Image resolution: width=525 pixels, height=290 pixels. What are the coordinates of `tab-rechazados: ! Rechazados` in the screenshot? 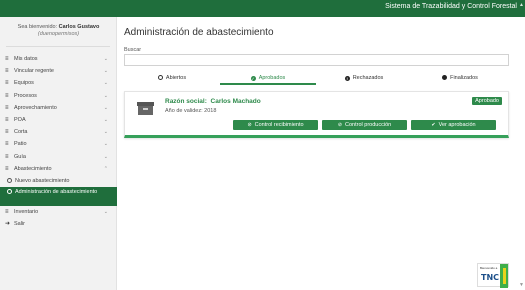 It's located at (364, 79).